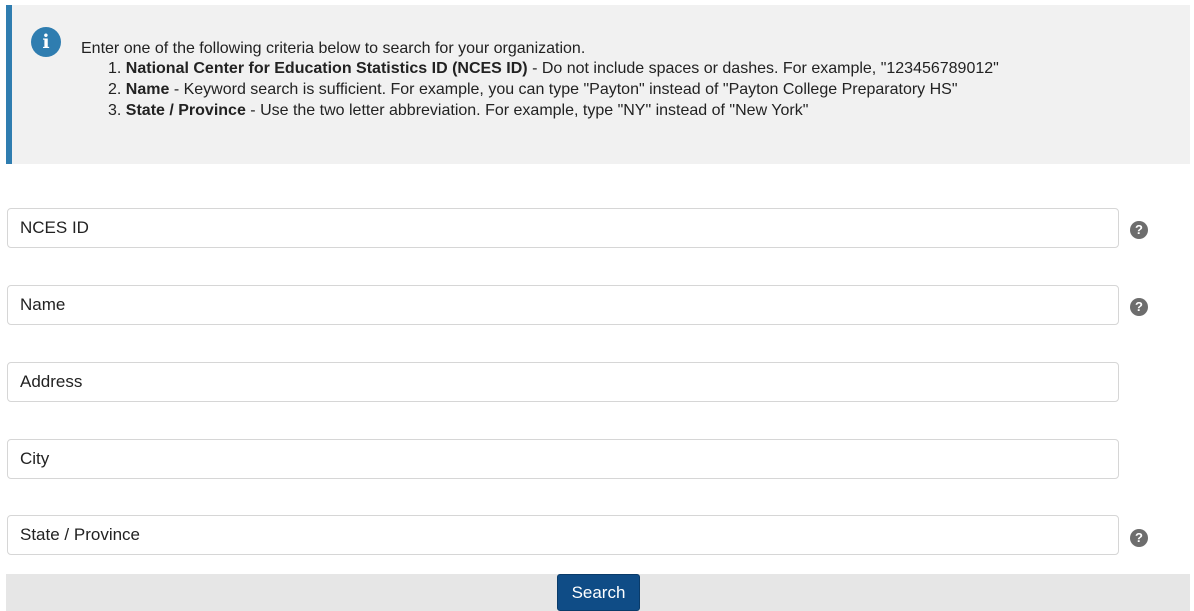  Describe the element at coordinates (46, 42) in the screenshot. I see `info-icon: i` at that location.